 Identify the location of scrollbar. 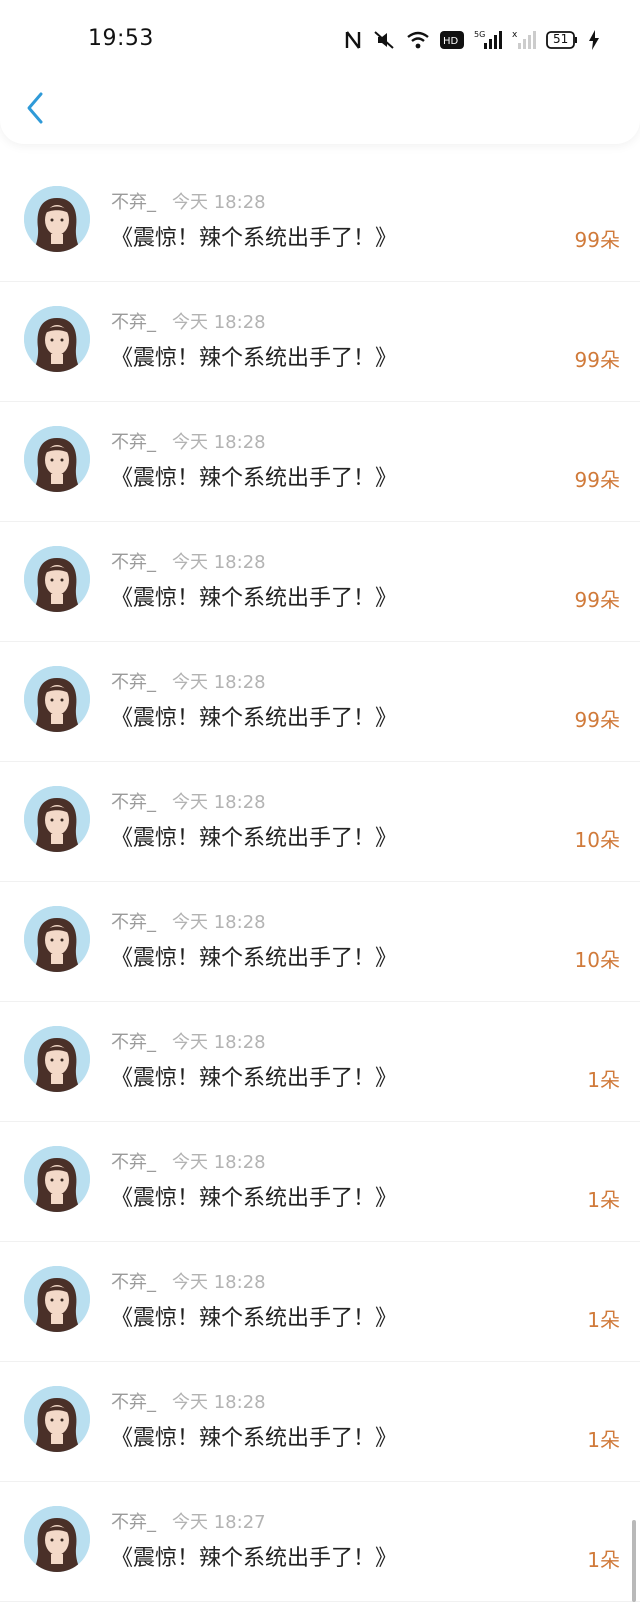
(634, 1561).